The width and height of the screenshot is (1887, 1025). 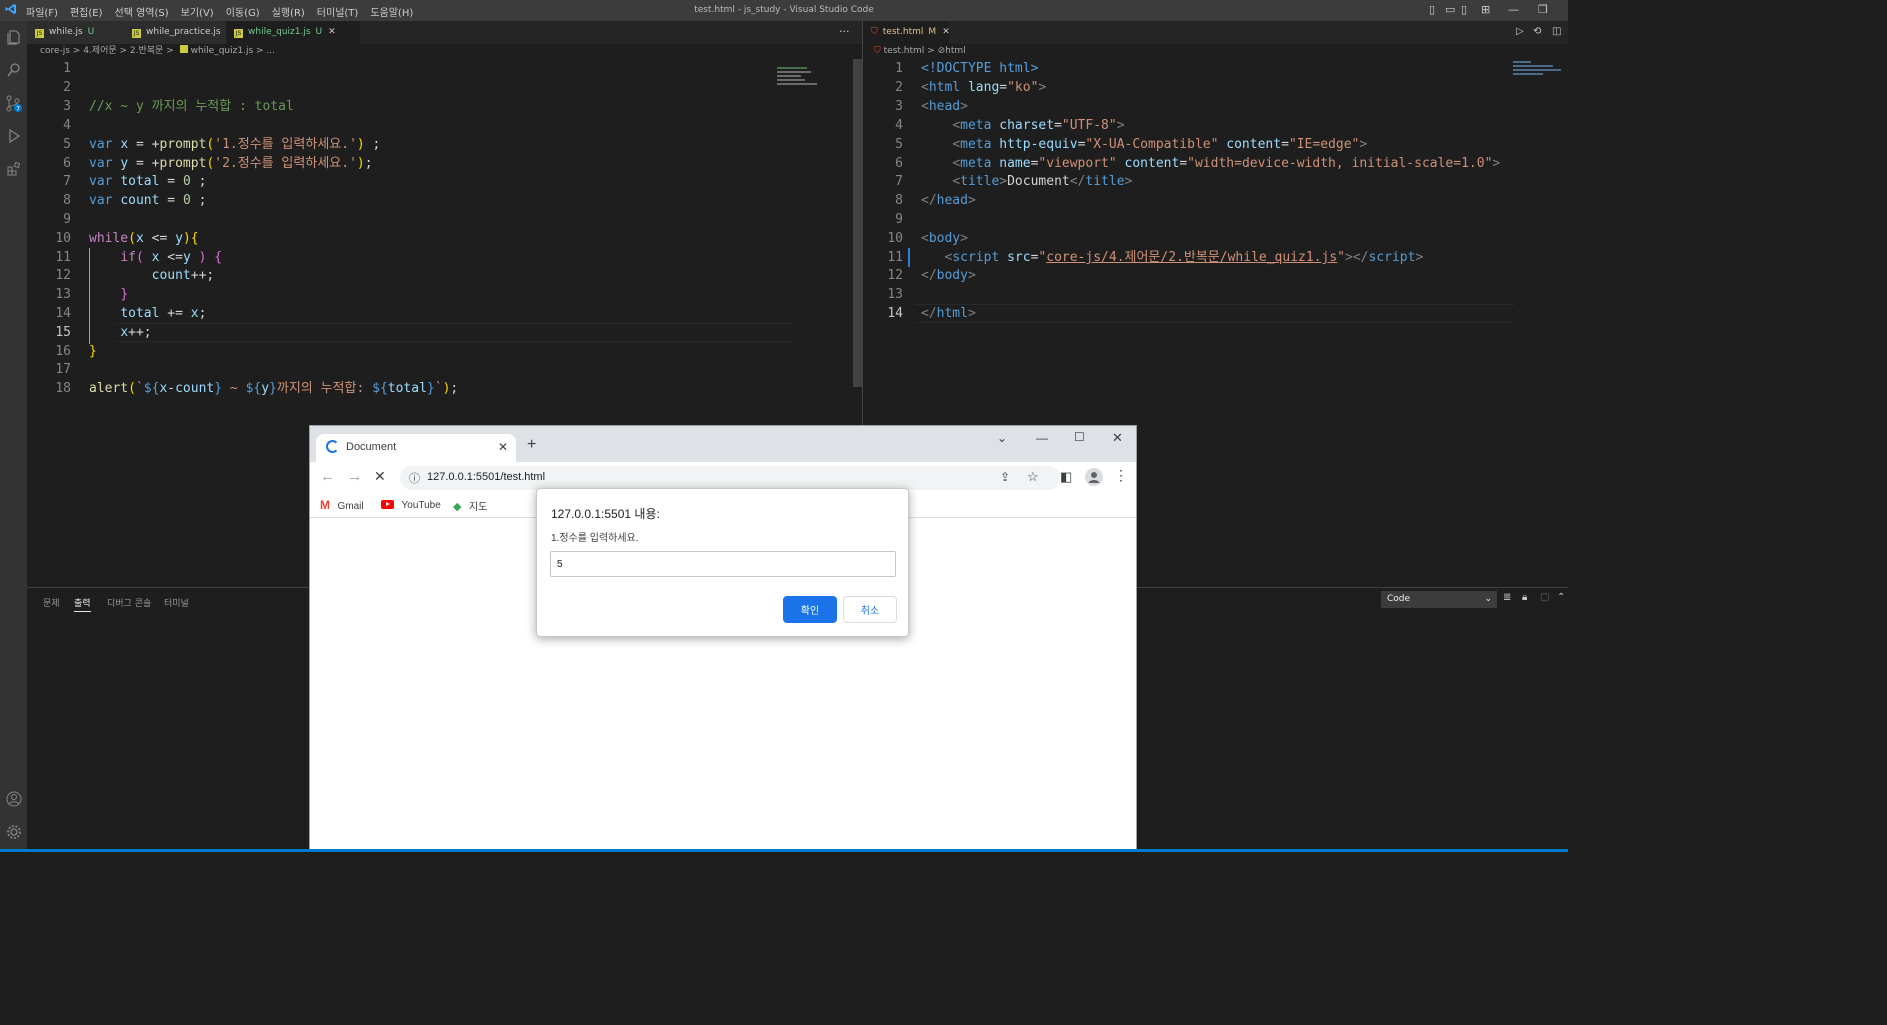 I want to click on back-icon: ←, so click(x=327, y=476).